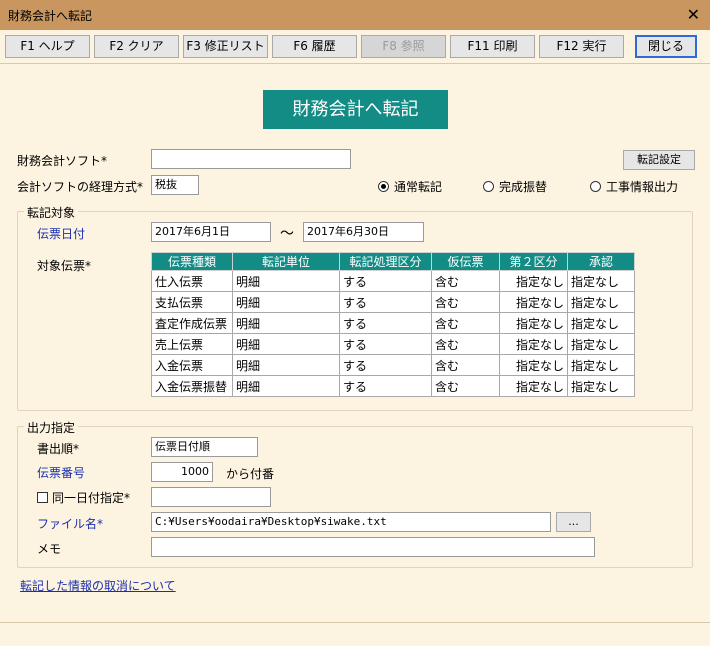 This screenshot has height=646, width=710. Describe the element at coordinates (192, 365) in the screenshot. I see `cell-voucher-type: 入金伝票` at that location.